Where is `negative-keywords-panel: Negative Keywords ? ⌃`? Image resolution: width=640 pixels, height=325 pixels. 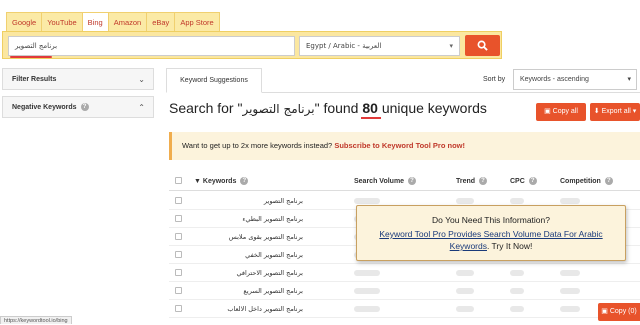 negative-keywords-panel: Negative Keywords ? ⌃ is located at coordinates (78, 107).